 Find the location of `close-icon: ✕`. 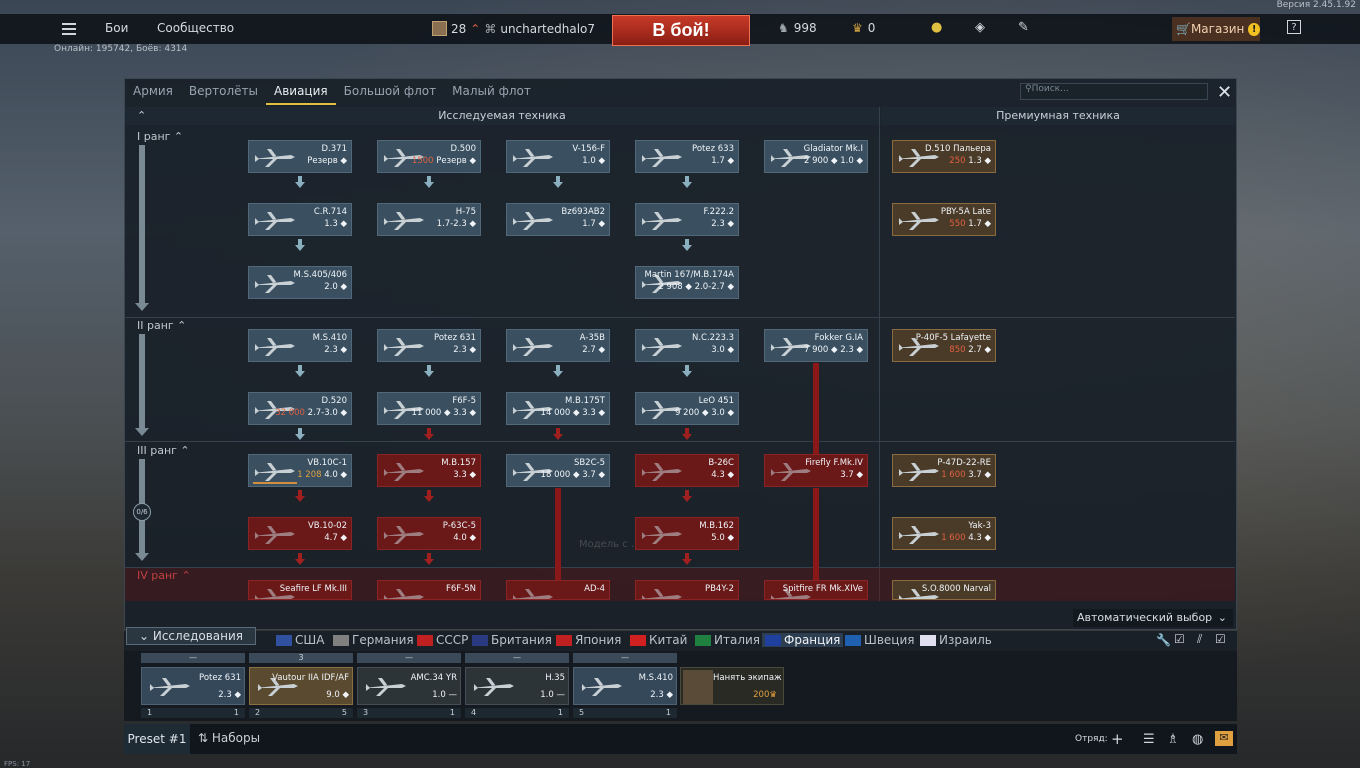

close-icon: ✕ is located at coordinates (1224, 92).